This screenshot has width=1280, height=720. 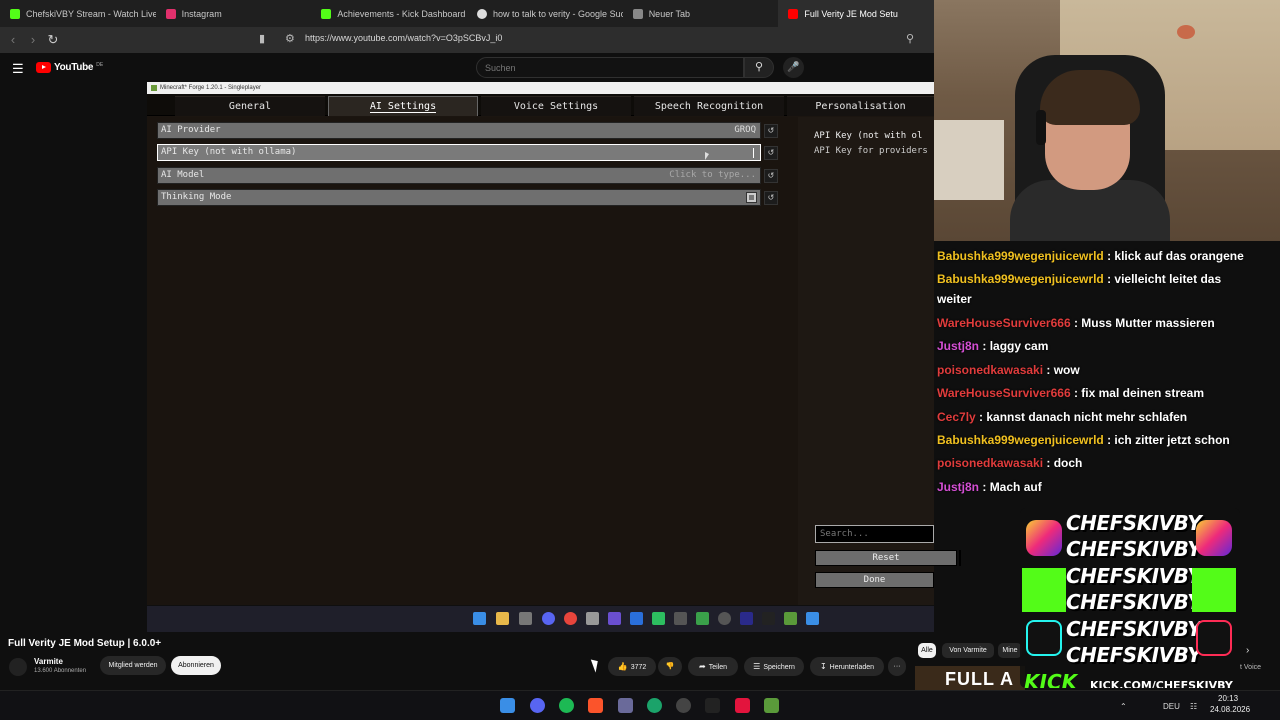 I want to click on menu-icon: ☰, so click(x=18, y=69).